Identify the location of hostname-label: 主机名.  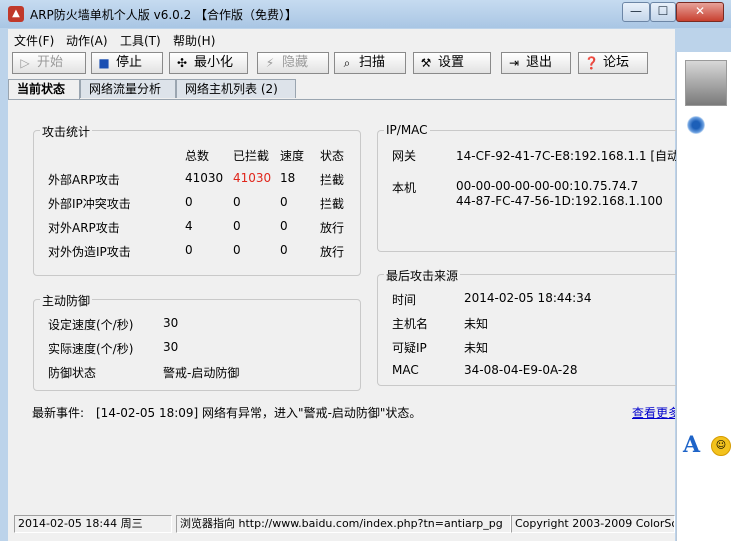
(410, 324).